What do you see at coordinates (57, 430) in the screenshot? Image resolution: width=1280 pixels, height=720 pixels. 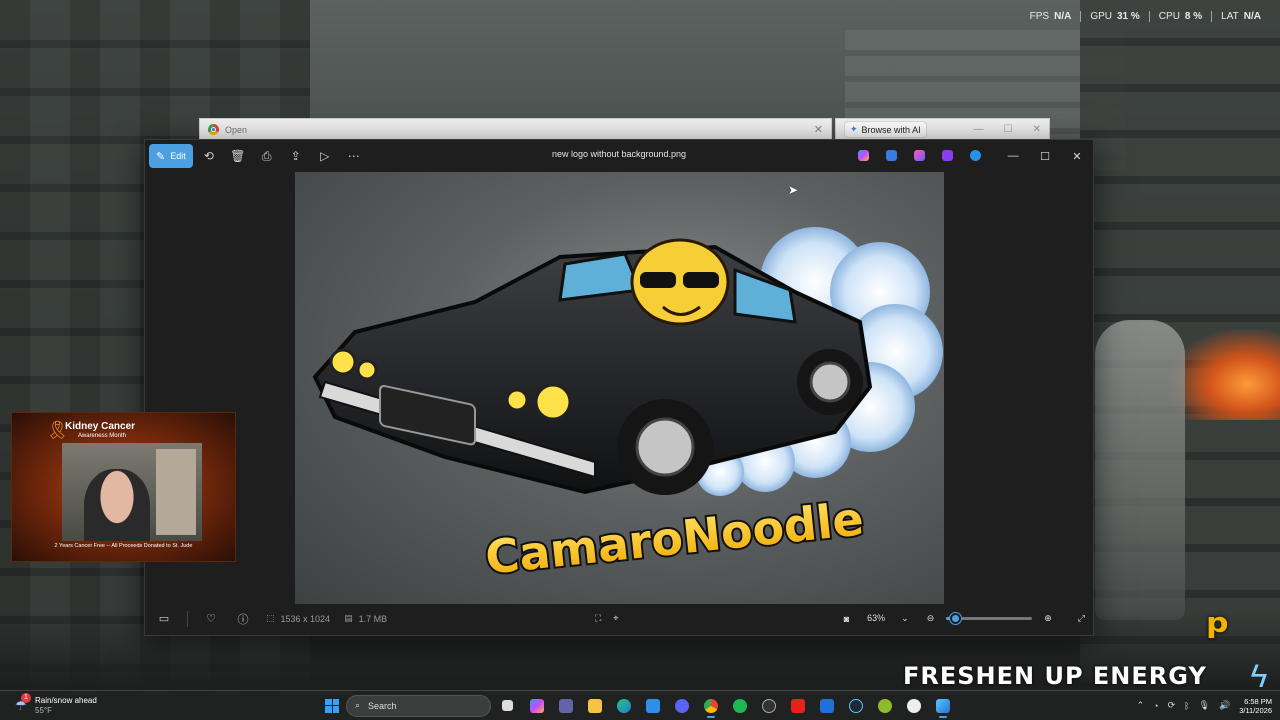 I see `awareness-ribbon-icon: 🎗` at bounding box center [57, 430].